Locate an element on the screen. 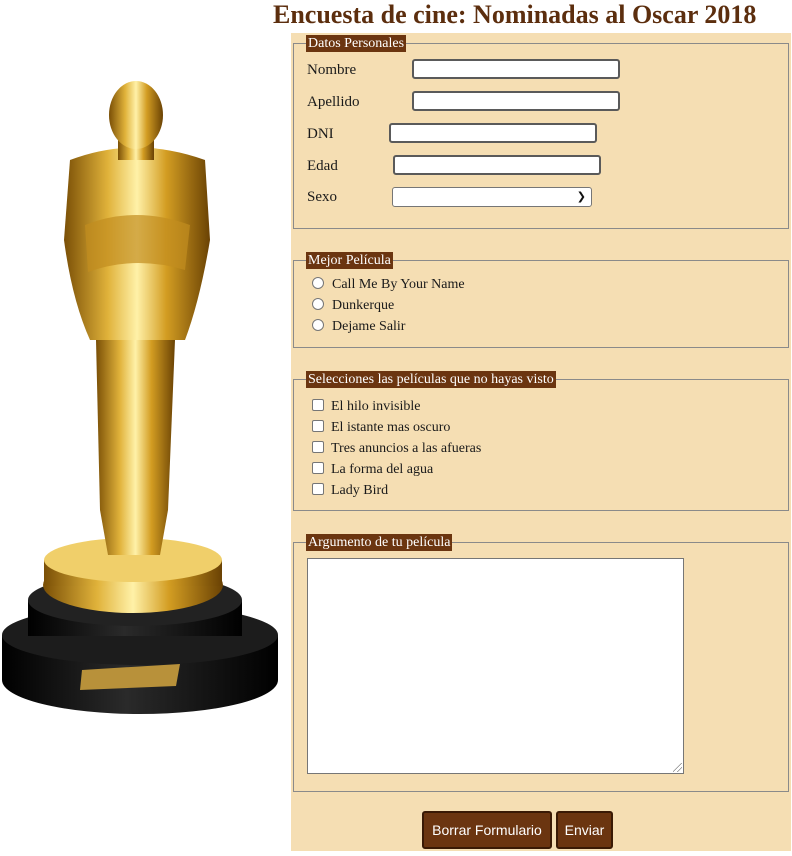  plot-textarea is located at coordinates (495, 666).